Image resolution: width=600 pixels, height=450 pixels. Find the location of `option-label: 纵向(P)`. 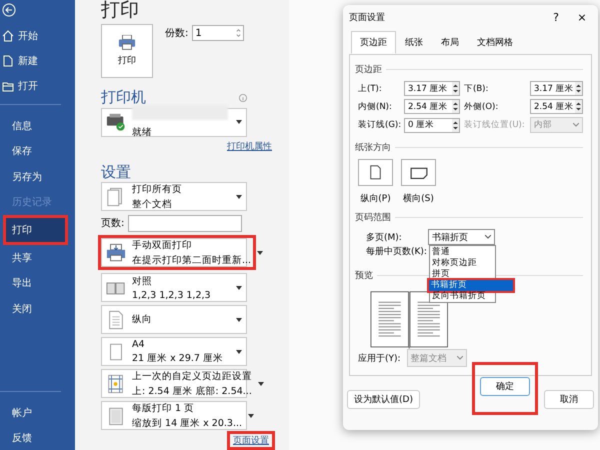

option-label: 纵向(P) is located at coordinates (375, 198).